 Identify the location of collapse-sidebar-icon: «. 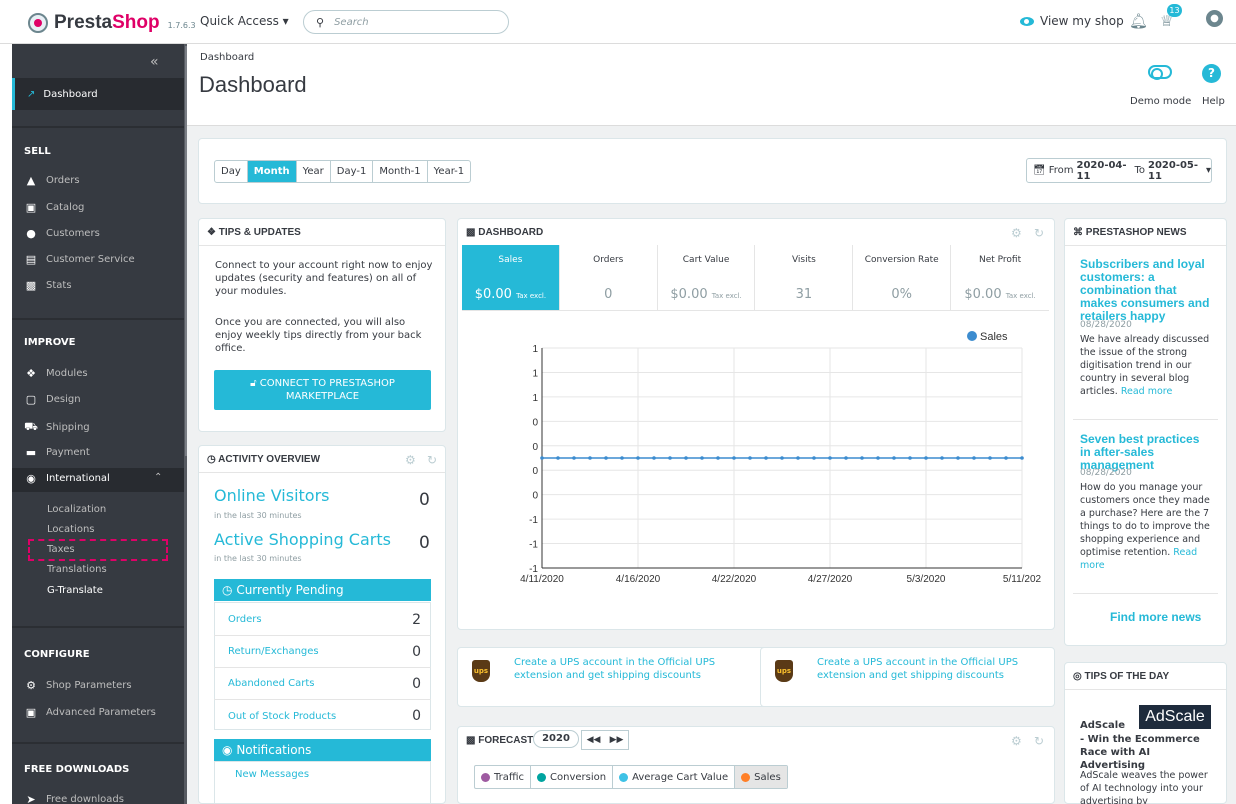
(154, 62).